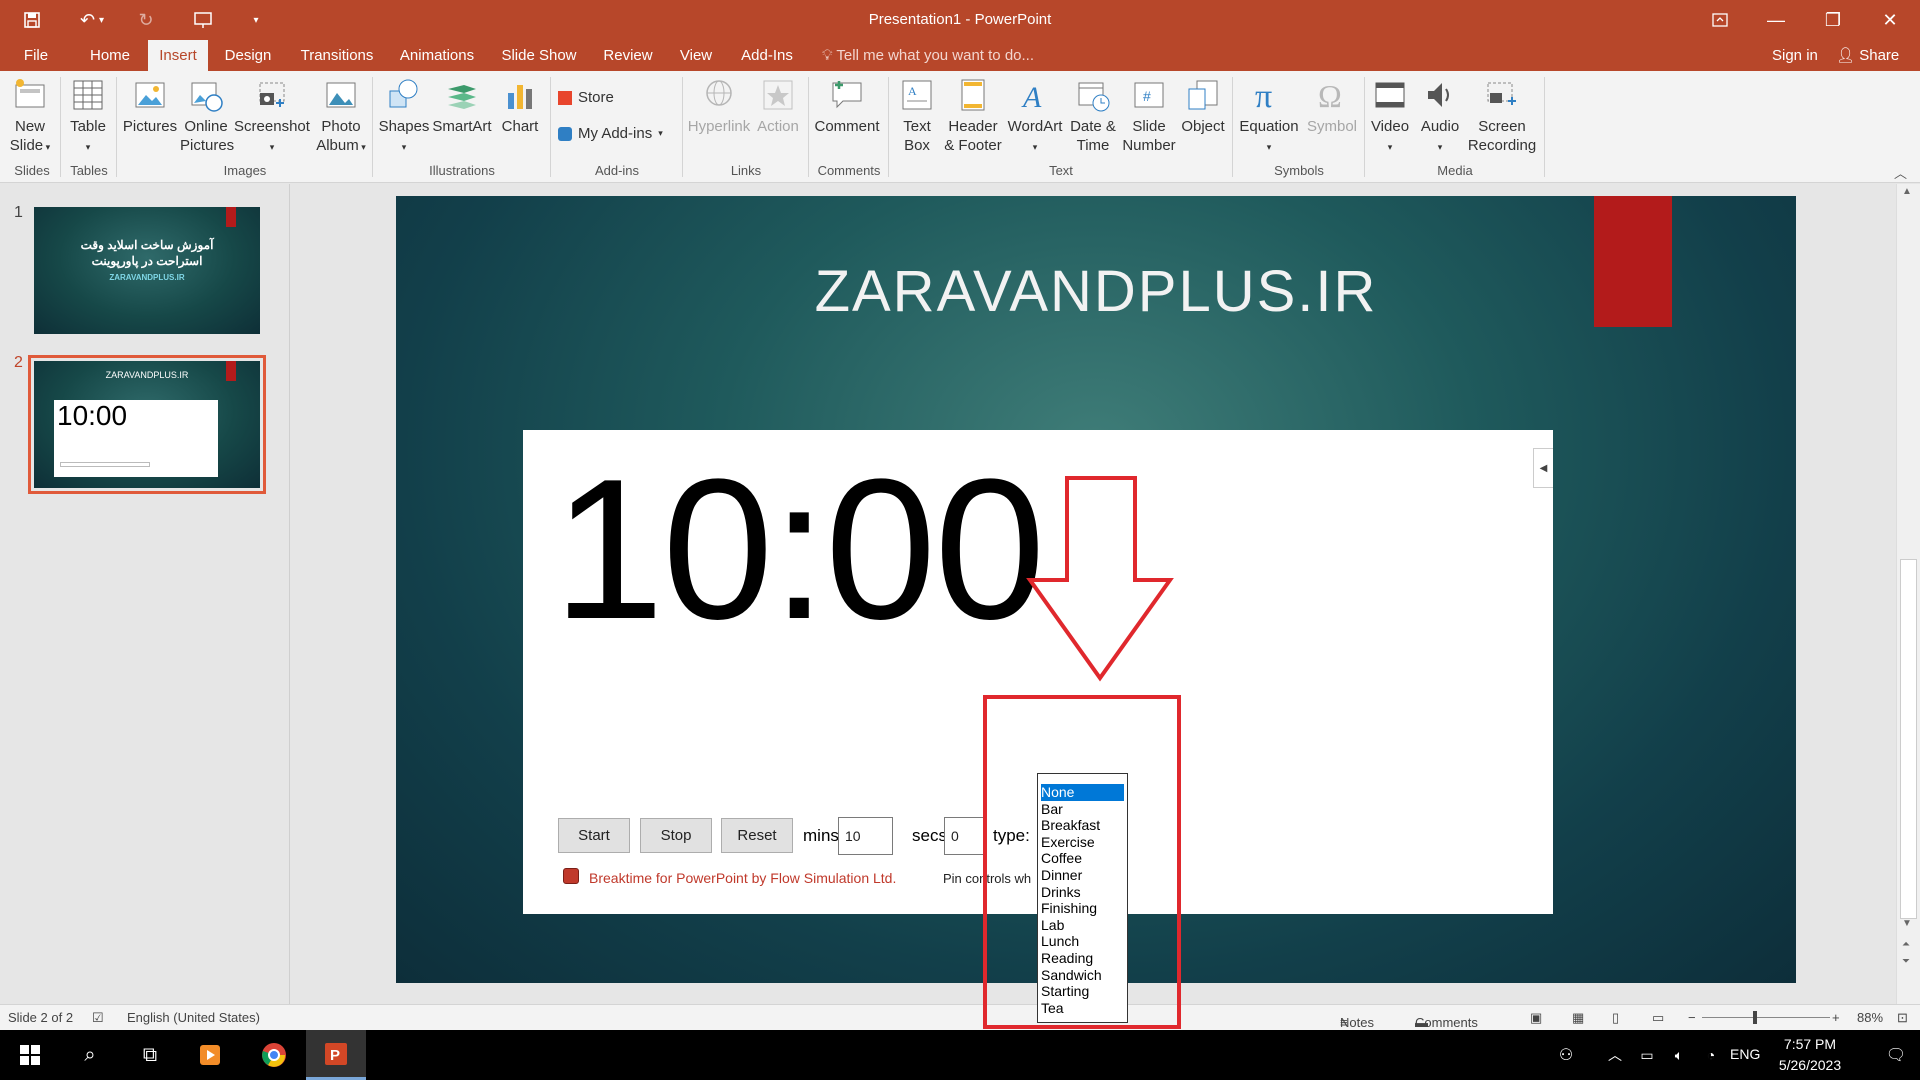 The image size is (1920, 1080). Describe the element at coordinates (1149, 116) in the screenshot. I see `slide-number-button: # Slide Number` at that location.